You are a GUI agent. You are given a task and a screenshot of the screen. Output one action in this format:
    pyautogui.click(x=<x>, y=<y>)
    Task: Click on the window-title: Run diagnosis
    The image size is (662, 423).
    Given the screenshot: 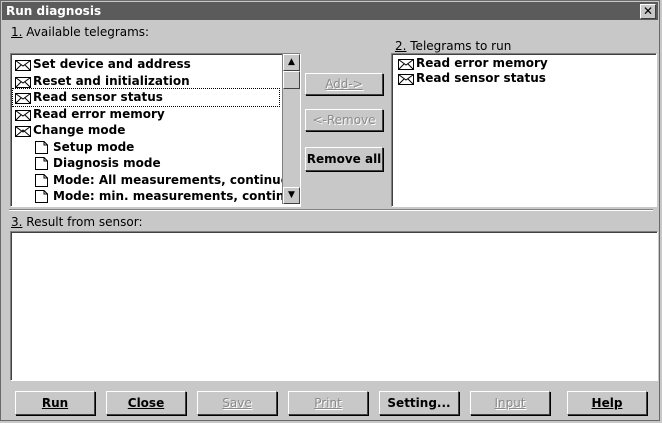 What is the action you would take?
    pyautogui.click(x=54, y=11)
    